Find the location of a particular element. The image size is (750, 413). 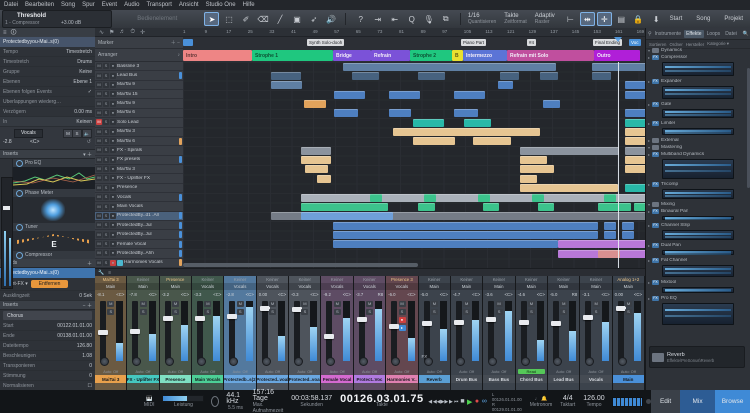

raster-select: Adaptiv Raster is located at coordinates (545, 19).